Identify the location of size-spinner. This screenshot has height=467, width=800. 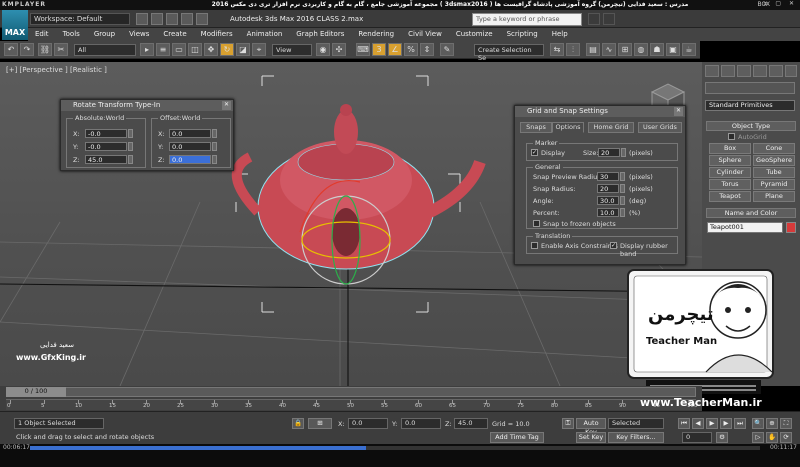
(623, 152).